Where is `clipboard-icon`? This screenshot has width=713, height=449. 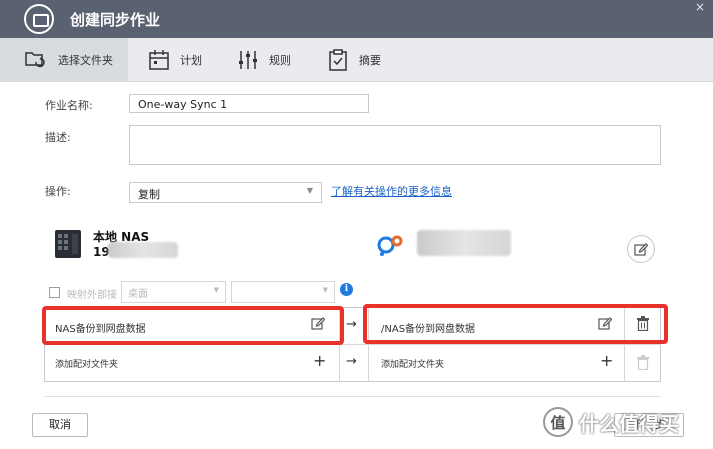 clipboard-icon is located at coordinates (338, 60).